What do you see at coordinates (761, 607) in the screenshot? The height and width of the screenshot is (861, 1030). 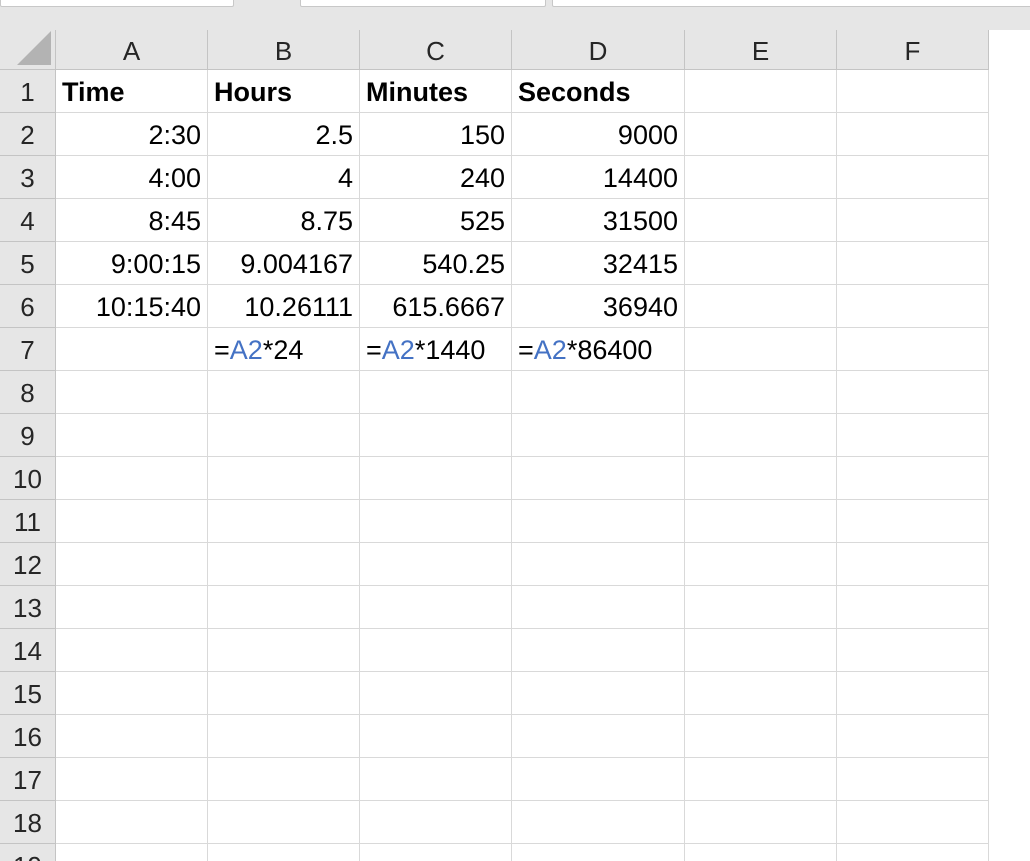 I see `cell-e13` at bounding box center [761, 607].